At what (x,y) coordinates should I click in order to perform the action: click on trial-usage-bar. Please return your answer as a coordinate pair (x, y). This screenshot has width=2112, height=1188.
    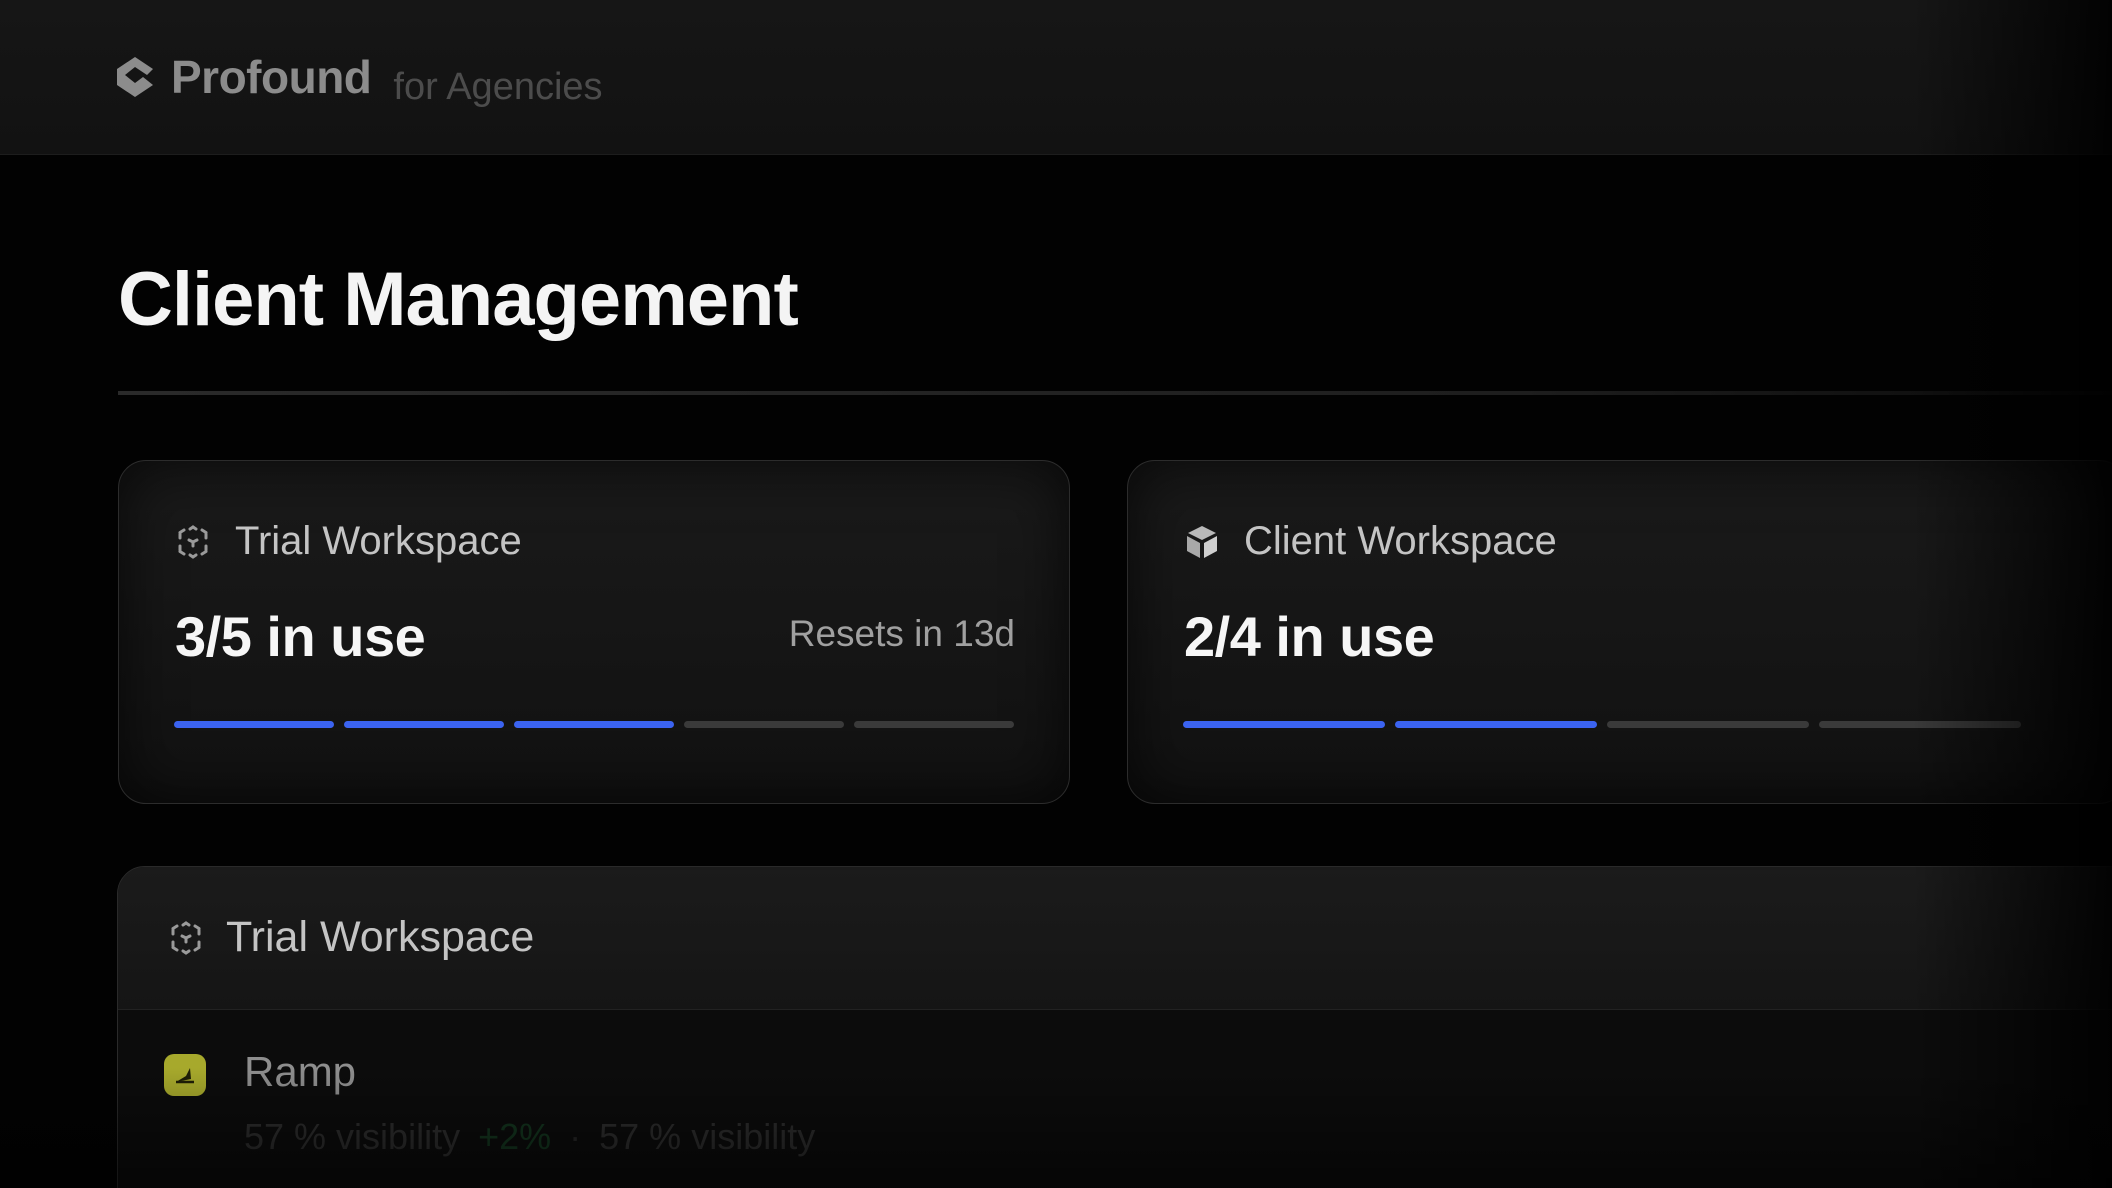
    Looking at the image, I should click on (594, 724).